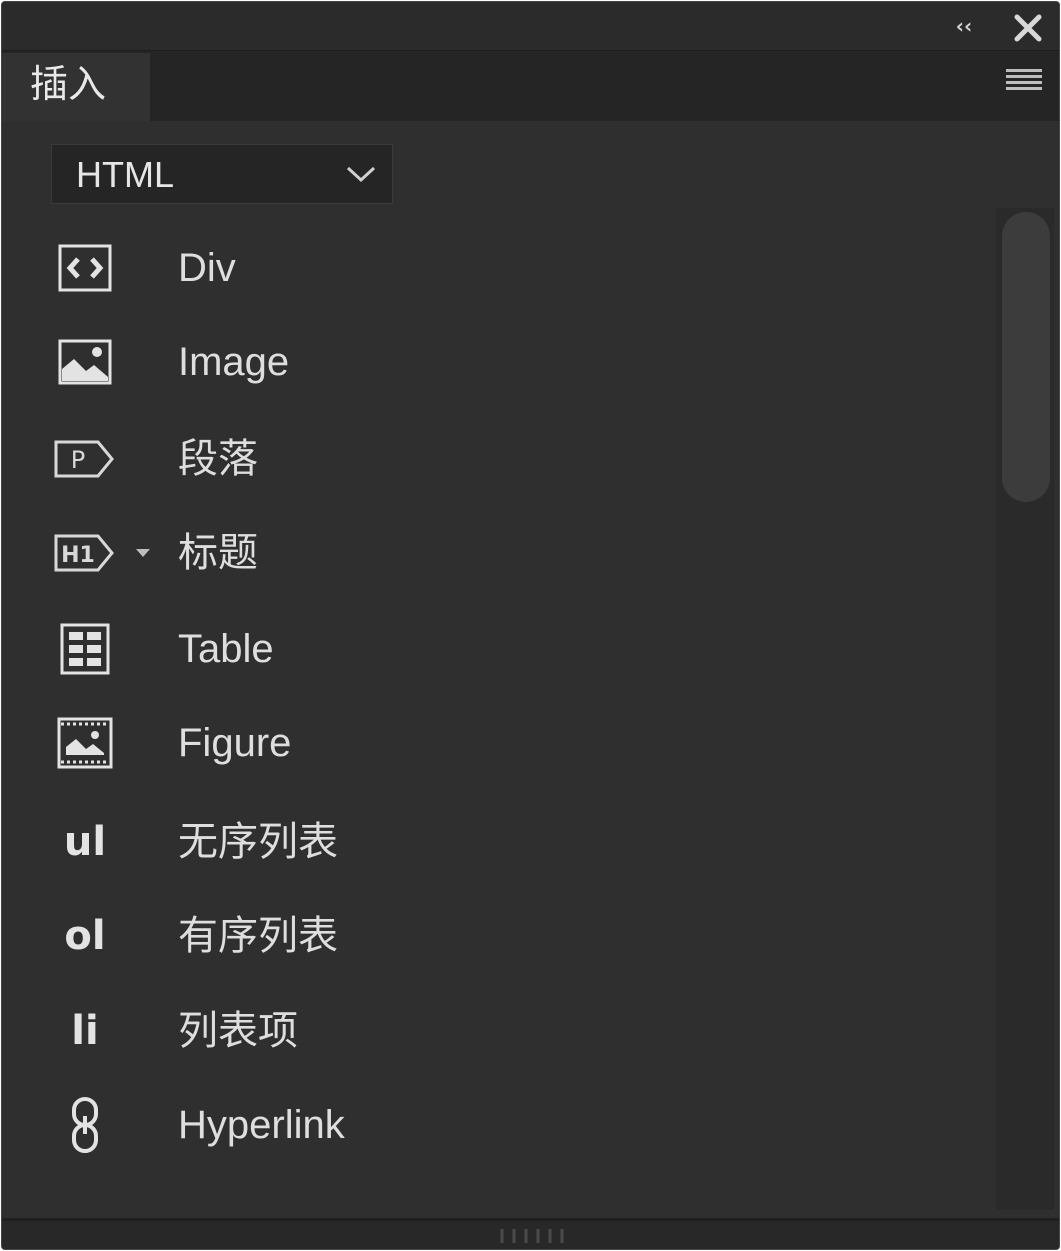  Describe the element at coordinates (218, 459) in the screenshot. I see `insert-item-label: 段落` at that location.